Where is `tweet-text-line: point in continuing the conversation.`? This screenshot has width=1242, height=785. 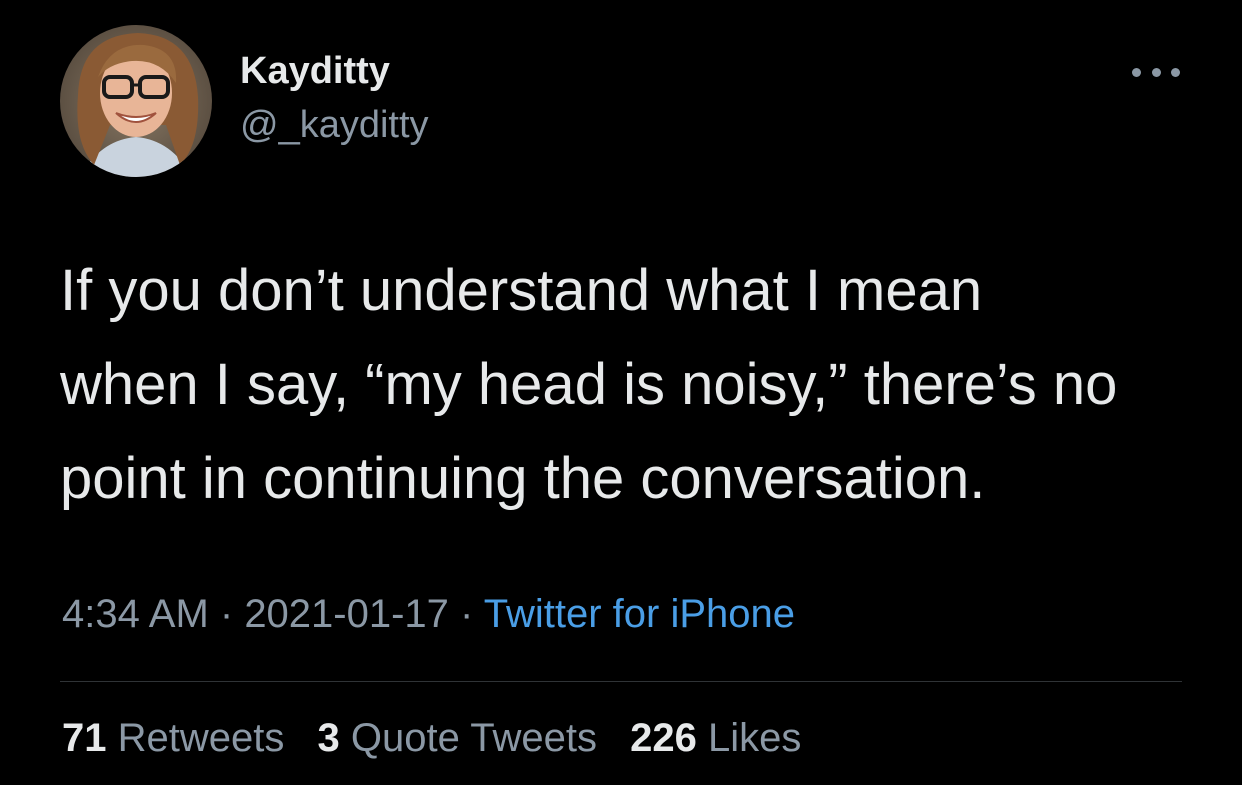
tweet-text-line: point in continuing the conversation. is located at coordinates (523, 478).